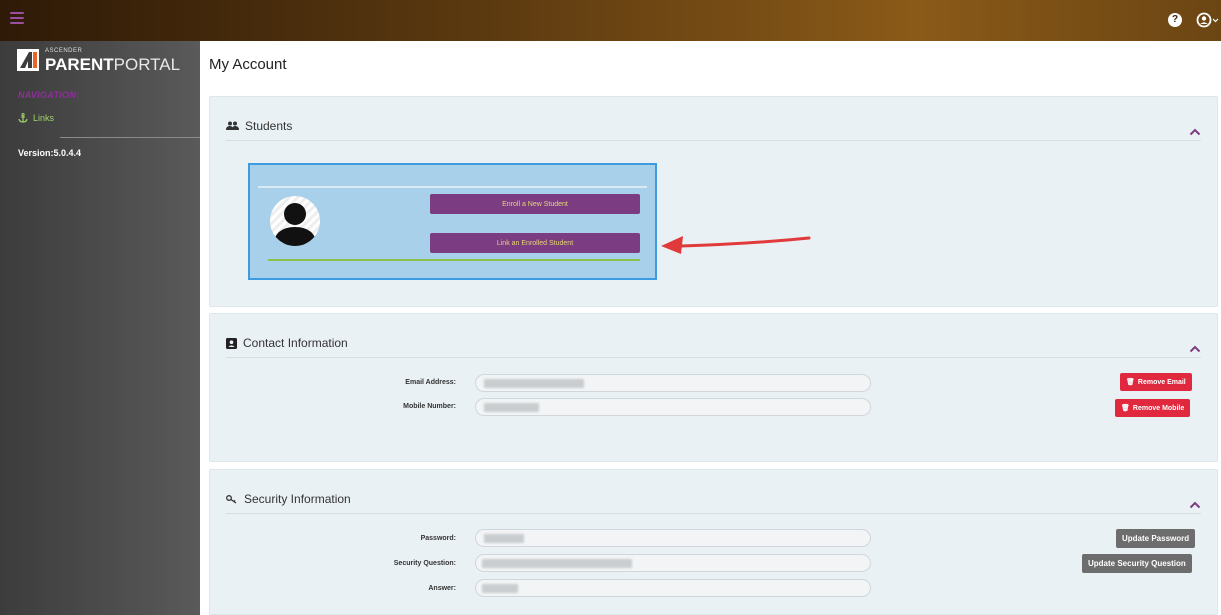 The width and height of the screenshot is (1221, 615). Describe the element at coordinates (673, 383) in the screenshot. I see `email-address-field` at that location.